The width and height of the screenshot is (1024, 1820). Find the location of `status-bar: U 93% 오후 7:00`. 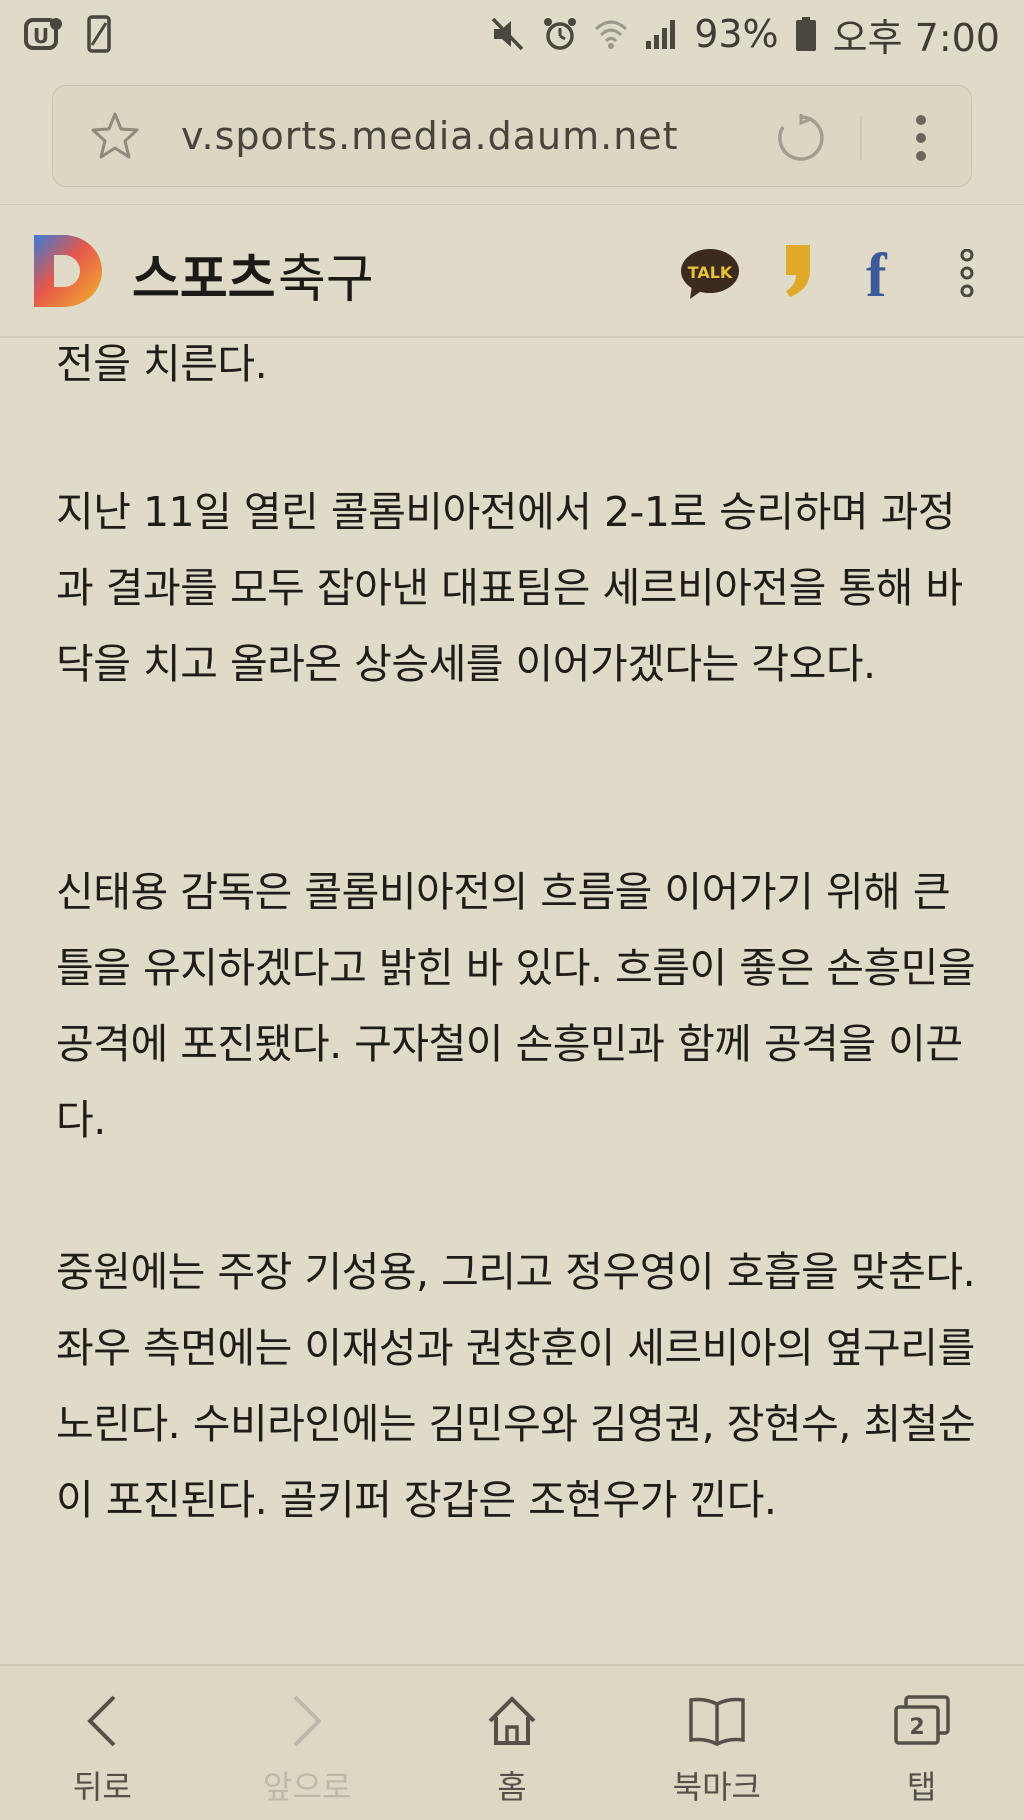

status-bar: U 93% 오후 7:00 is located at coordinates (512, 34).